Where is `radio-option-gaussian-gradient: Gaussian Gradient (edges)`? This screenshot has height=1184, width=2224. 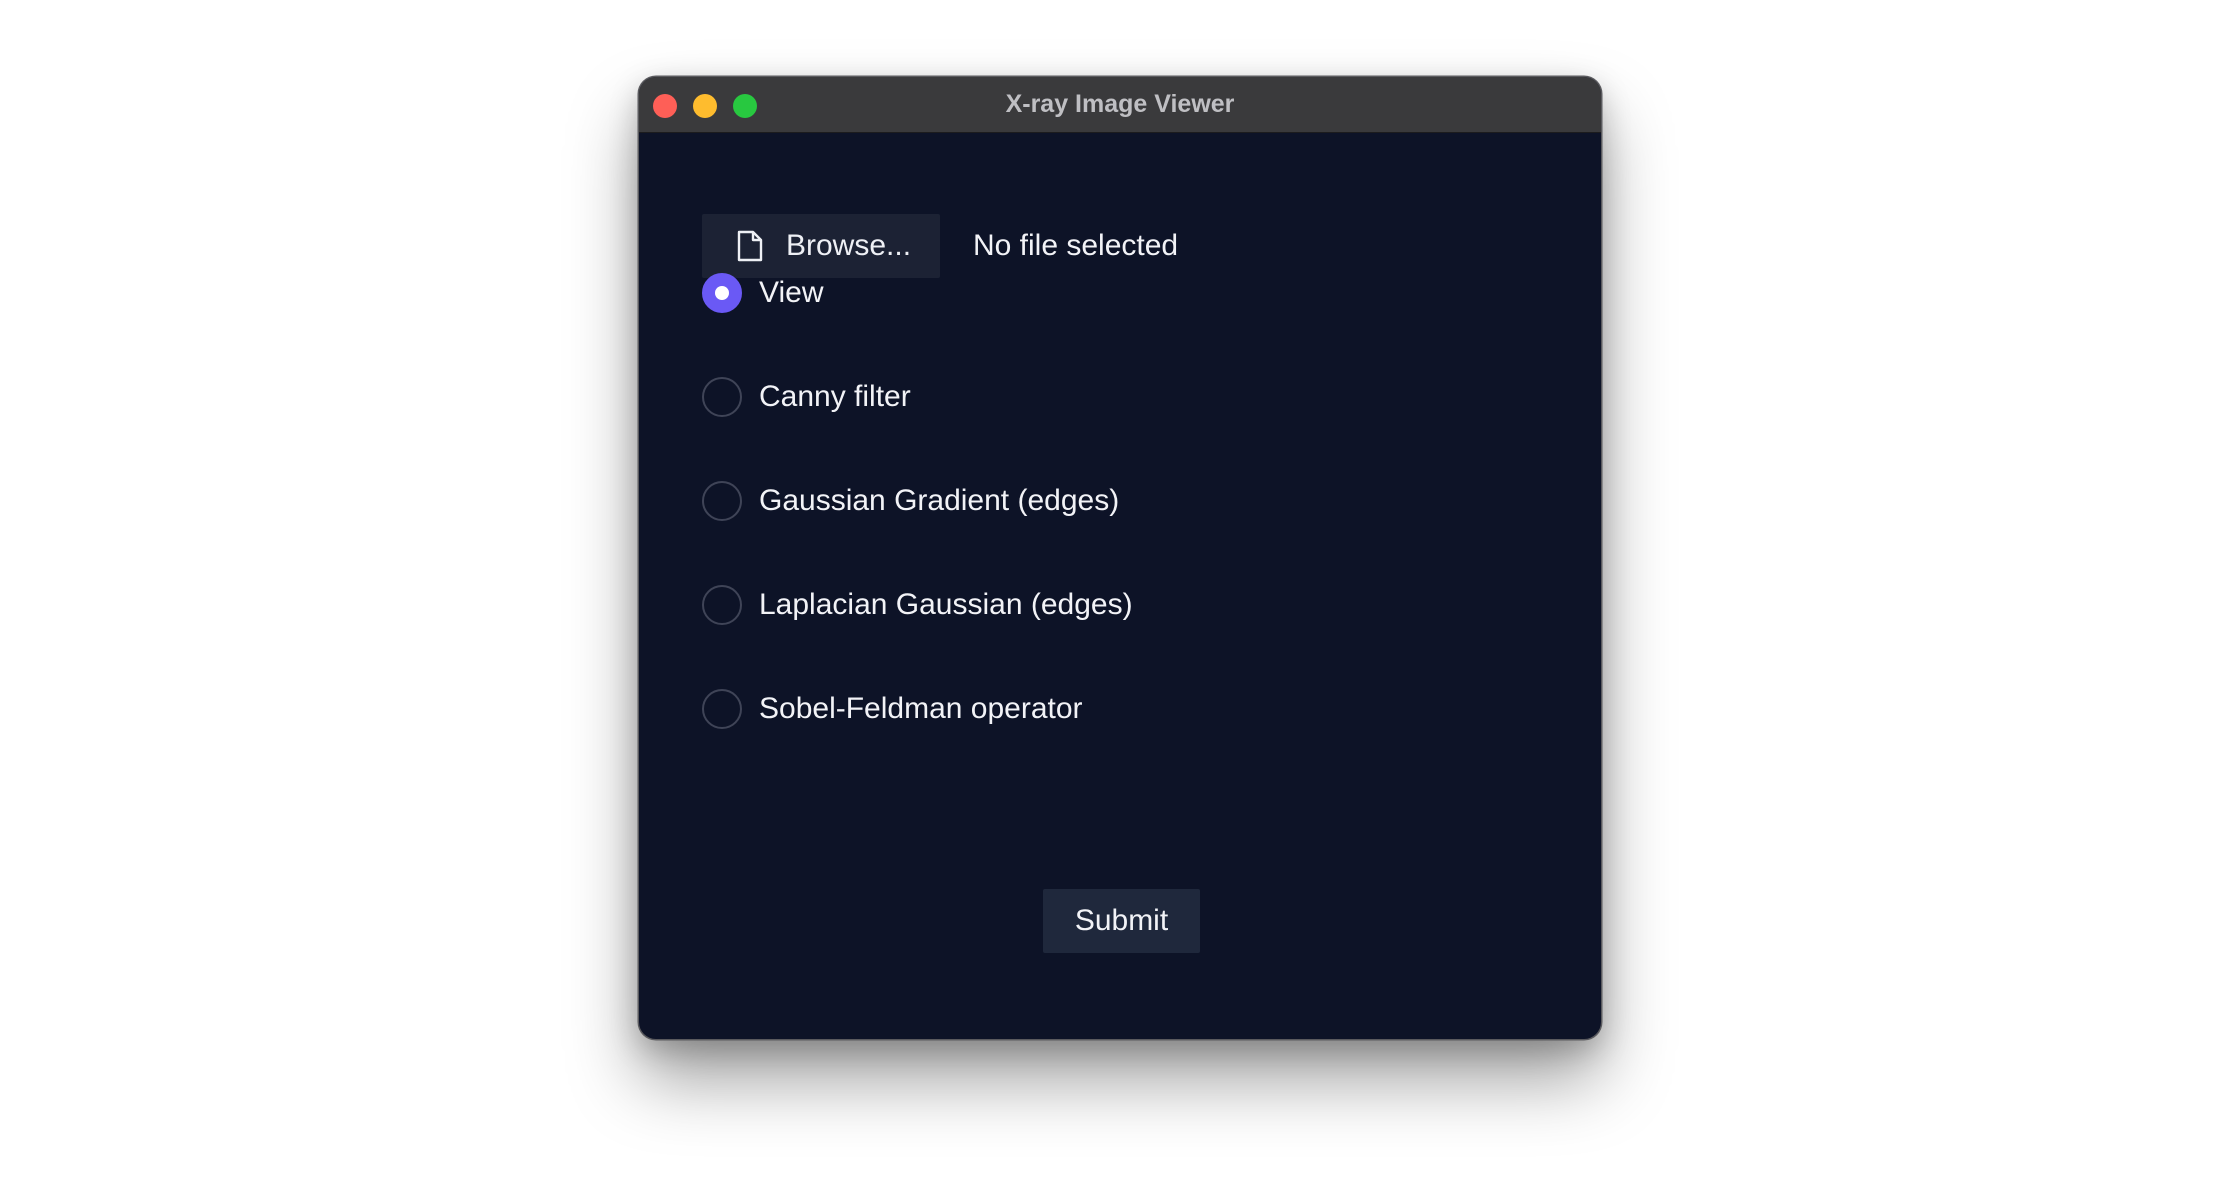
radio-option-gaussian-gradient: Gaussian Gradient (edges) is located at coordinates (910, 501).